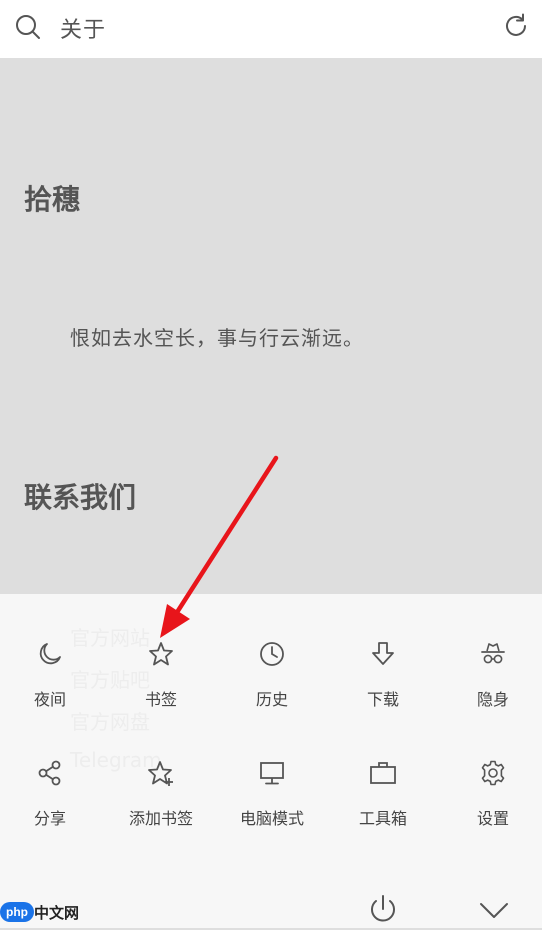  What do you see at coordinates (382, 699) in the screenshot?
I see `menu-label: 下载` at bounding box center [382, 699].